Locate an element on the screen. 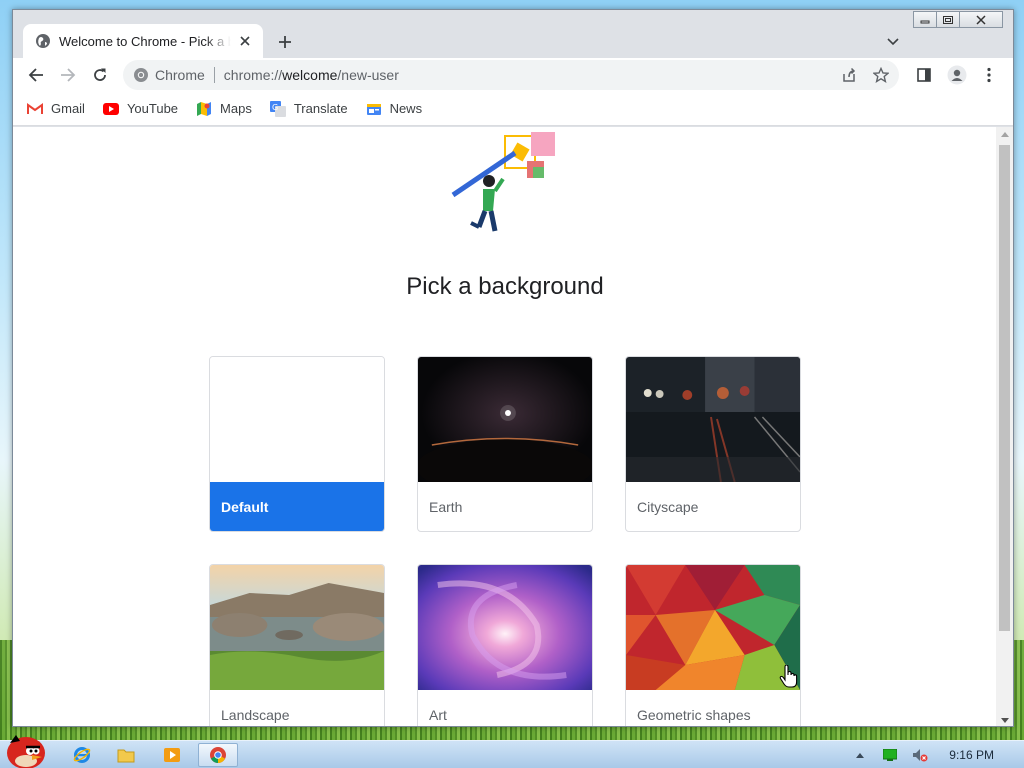 The height and width of the screenshot is (768, 1024). news-icon is located at coordinates (374, 109).